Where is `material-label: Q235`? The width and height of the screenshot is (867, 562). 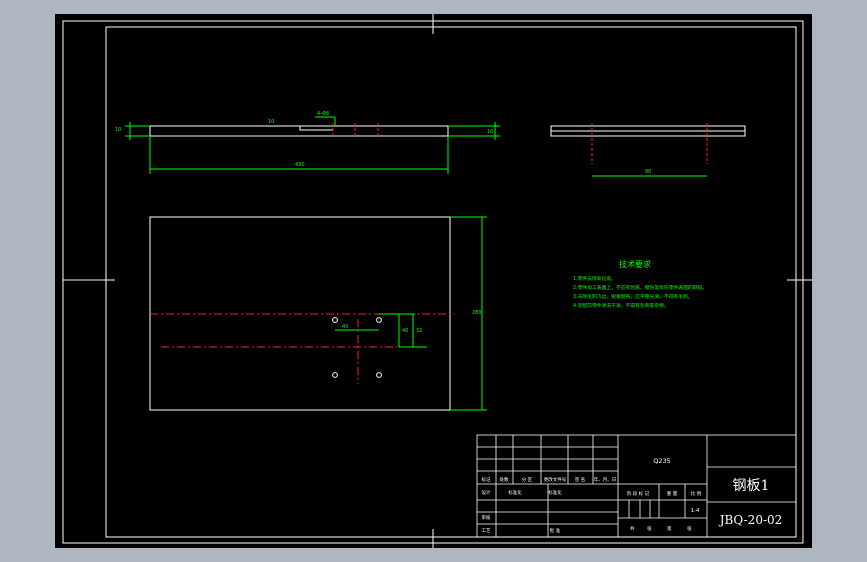 material-label: Q235 is located at coordinates (662, 461).